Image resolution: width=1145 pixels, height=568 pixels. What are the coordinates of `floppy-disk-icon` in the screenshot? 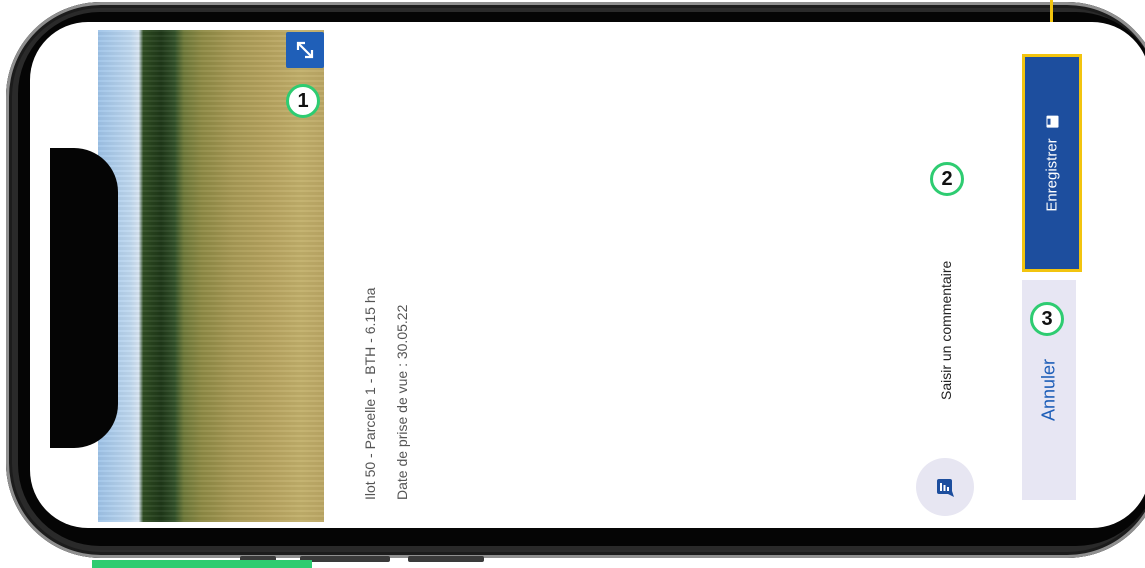 It's located at (1052, 121).